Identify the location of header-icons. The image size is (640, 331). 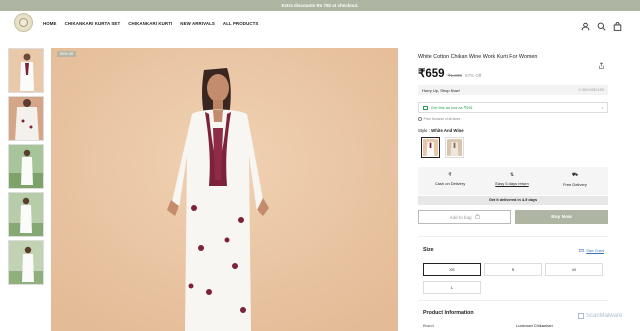
(601, 24).